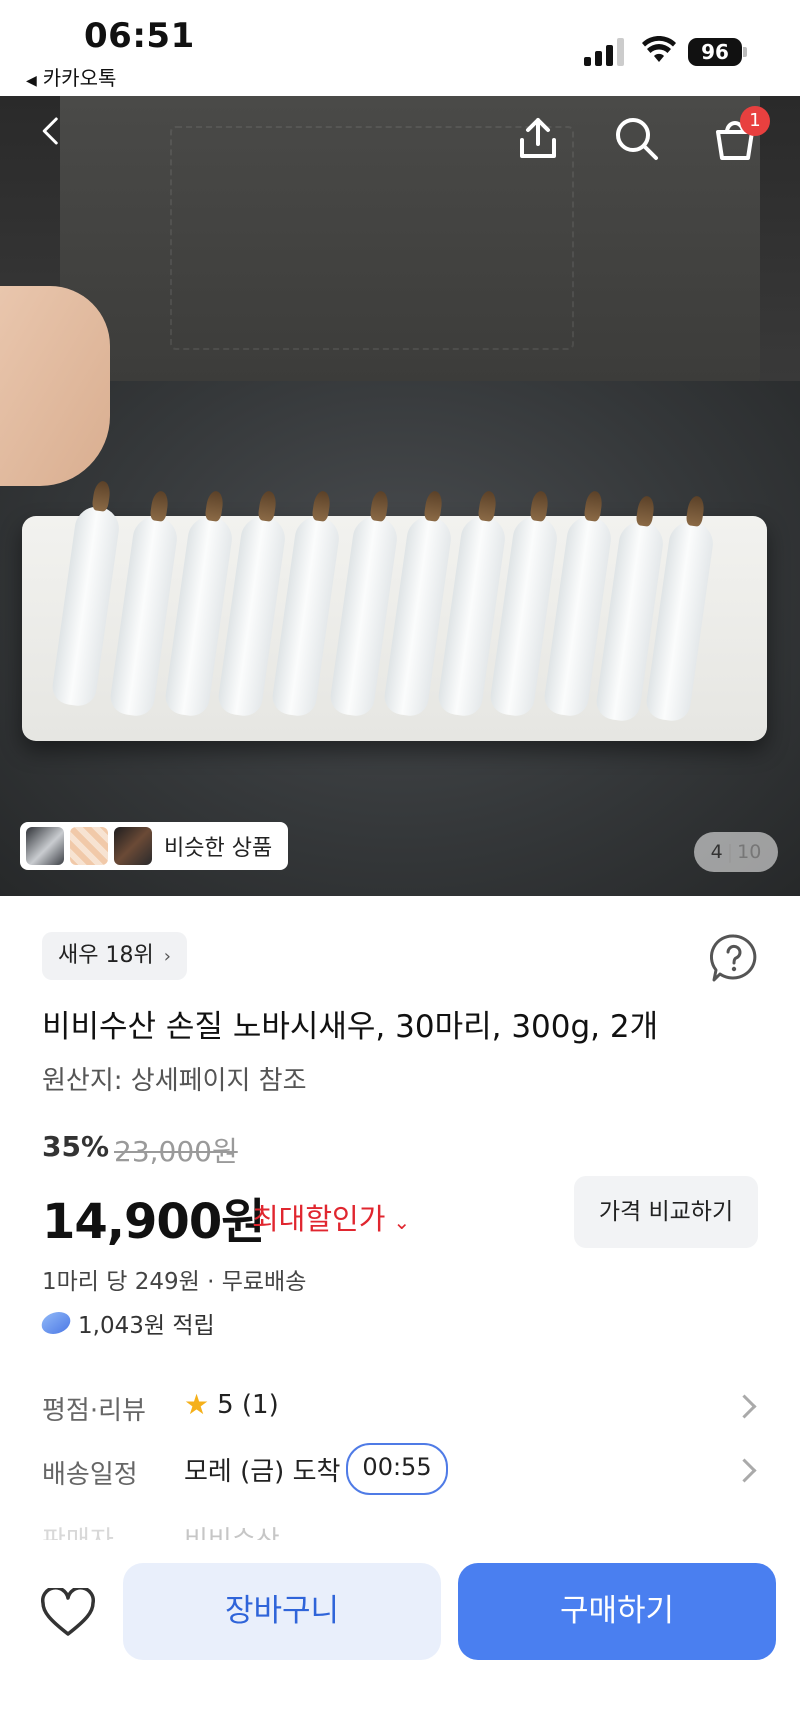 This screenshot has height=1731, width=800. What do you see at coordinates (734, 958) in the screenshot?
I see `question-help-icon` at bounding box center [734, 958].